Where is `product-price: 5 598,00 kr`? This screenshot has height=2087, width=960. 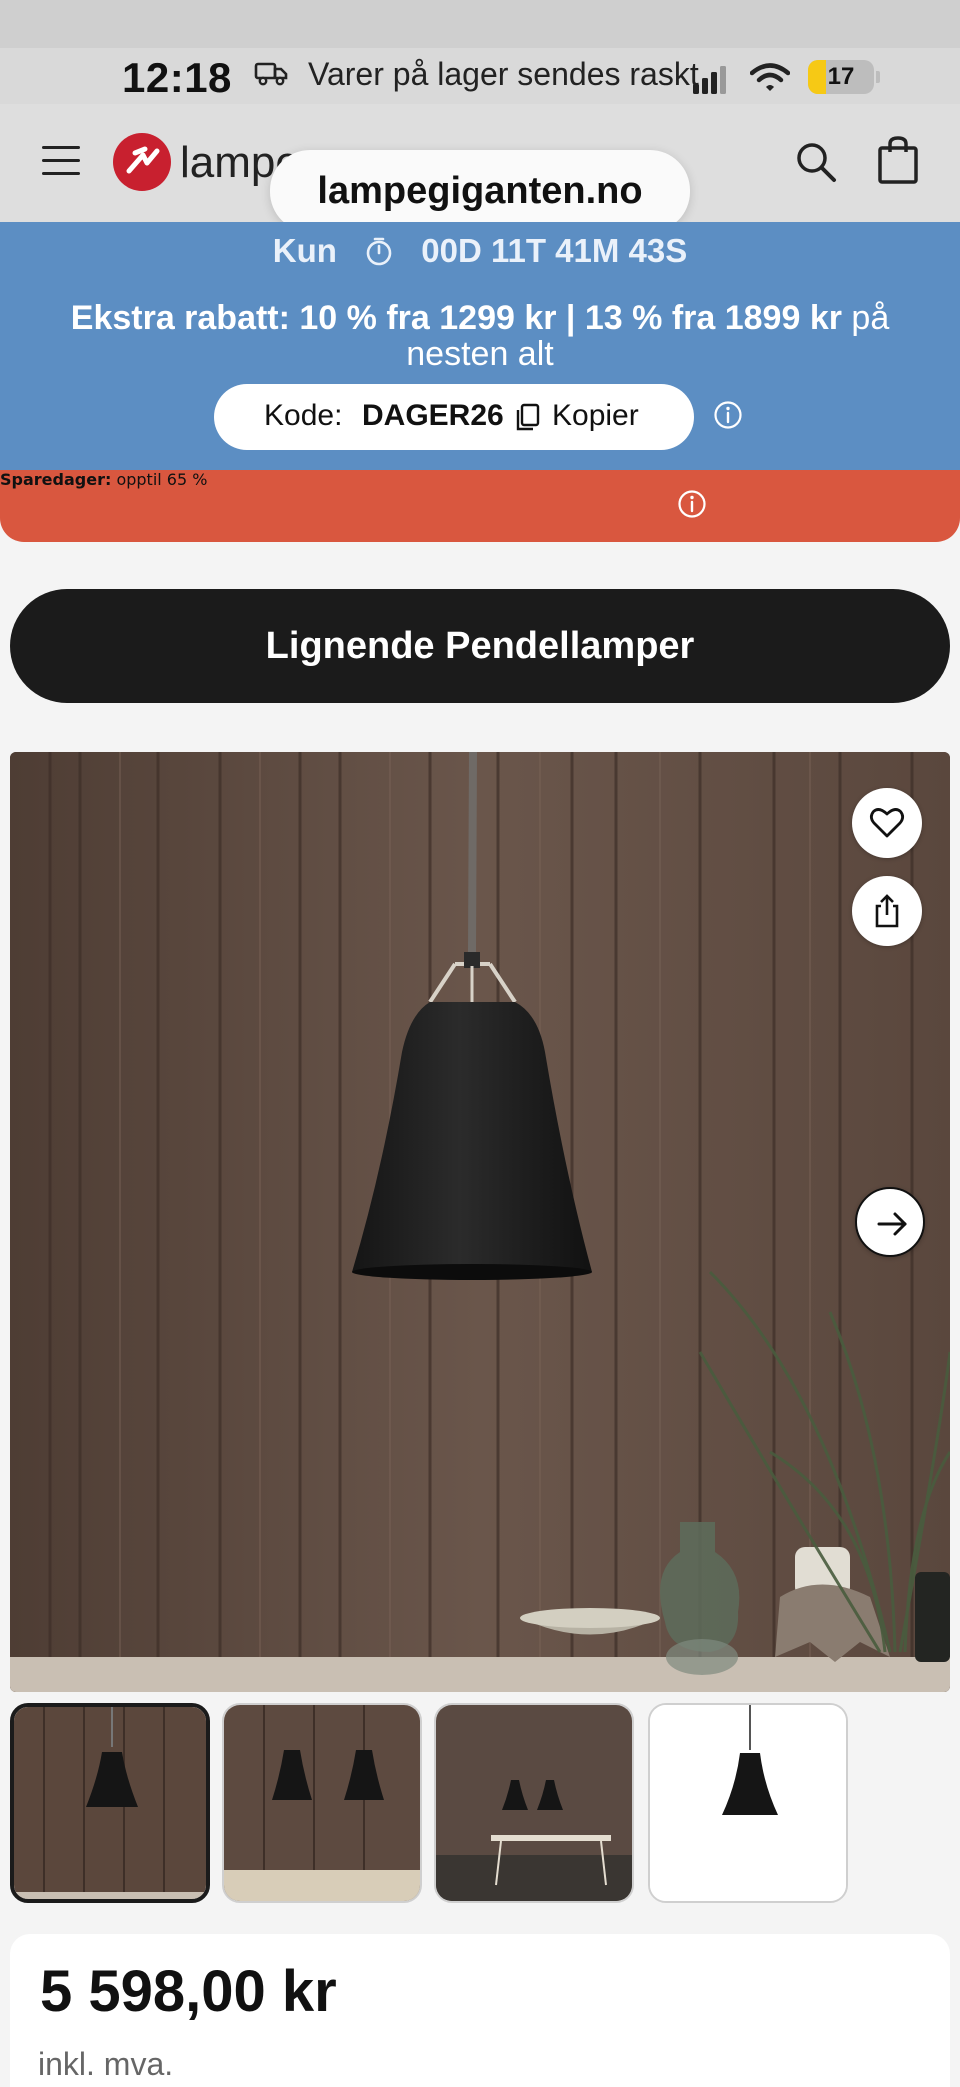
product-price: 5 598,00 kr is located at coordinates (188, 1991).